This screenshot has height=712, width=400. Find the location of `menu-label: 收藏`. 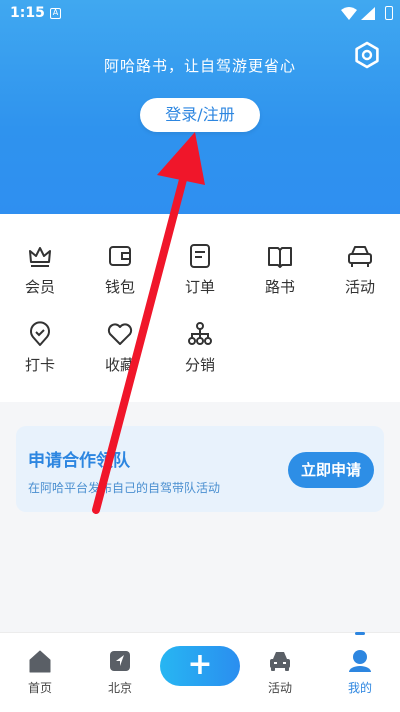

menu-label: 收藏 is located at coordinates (119, 365).